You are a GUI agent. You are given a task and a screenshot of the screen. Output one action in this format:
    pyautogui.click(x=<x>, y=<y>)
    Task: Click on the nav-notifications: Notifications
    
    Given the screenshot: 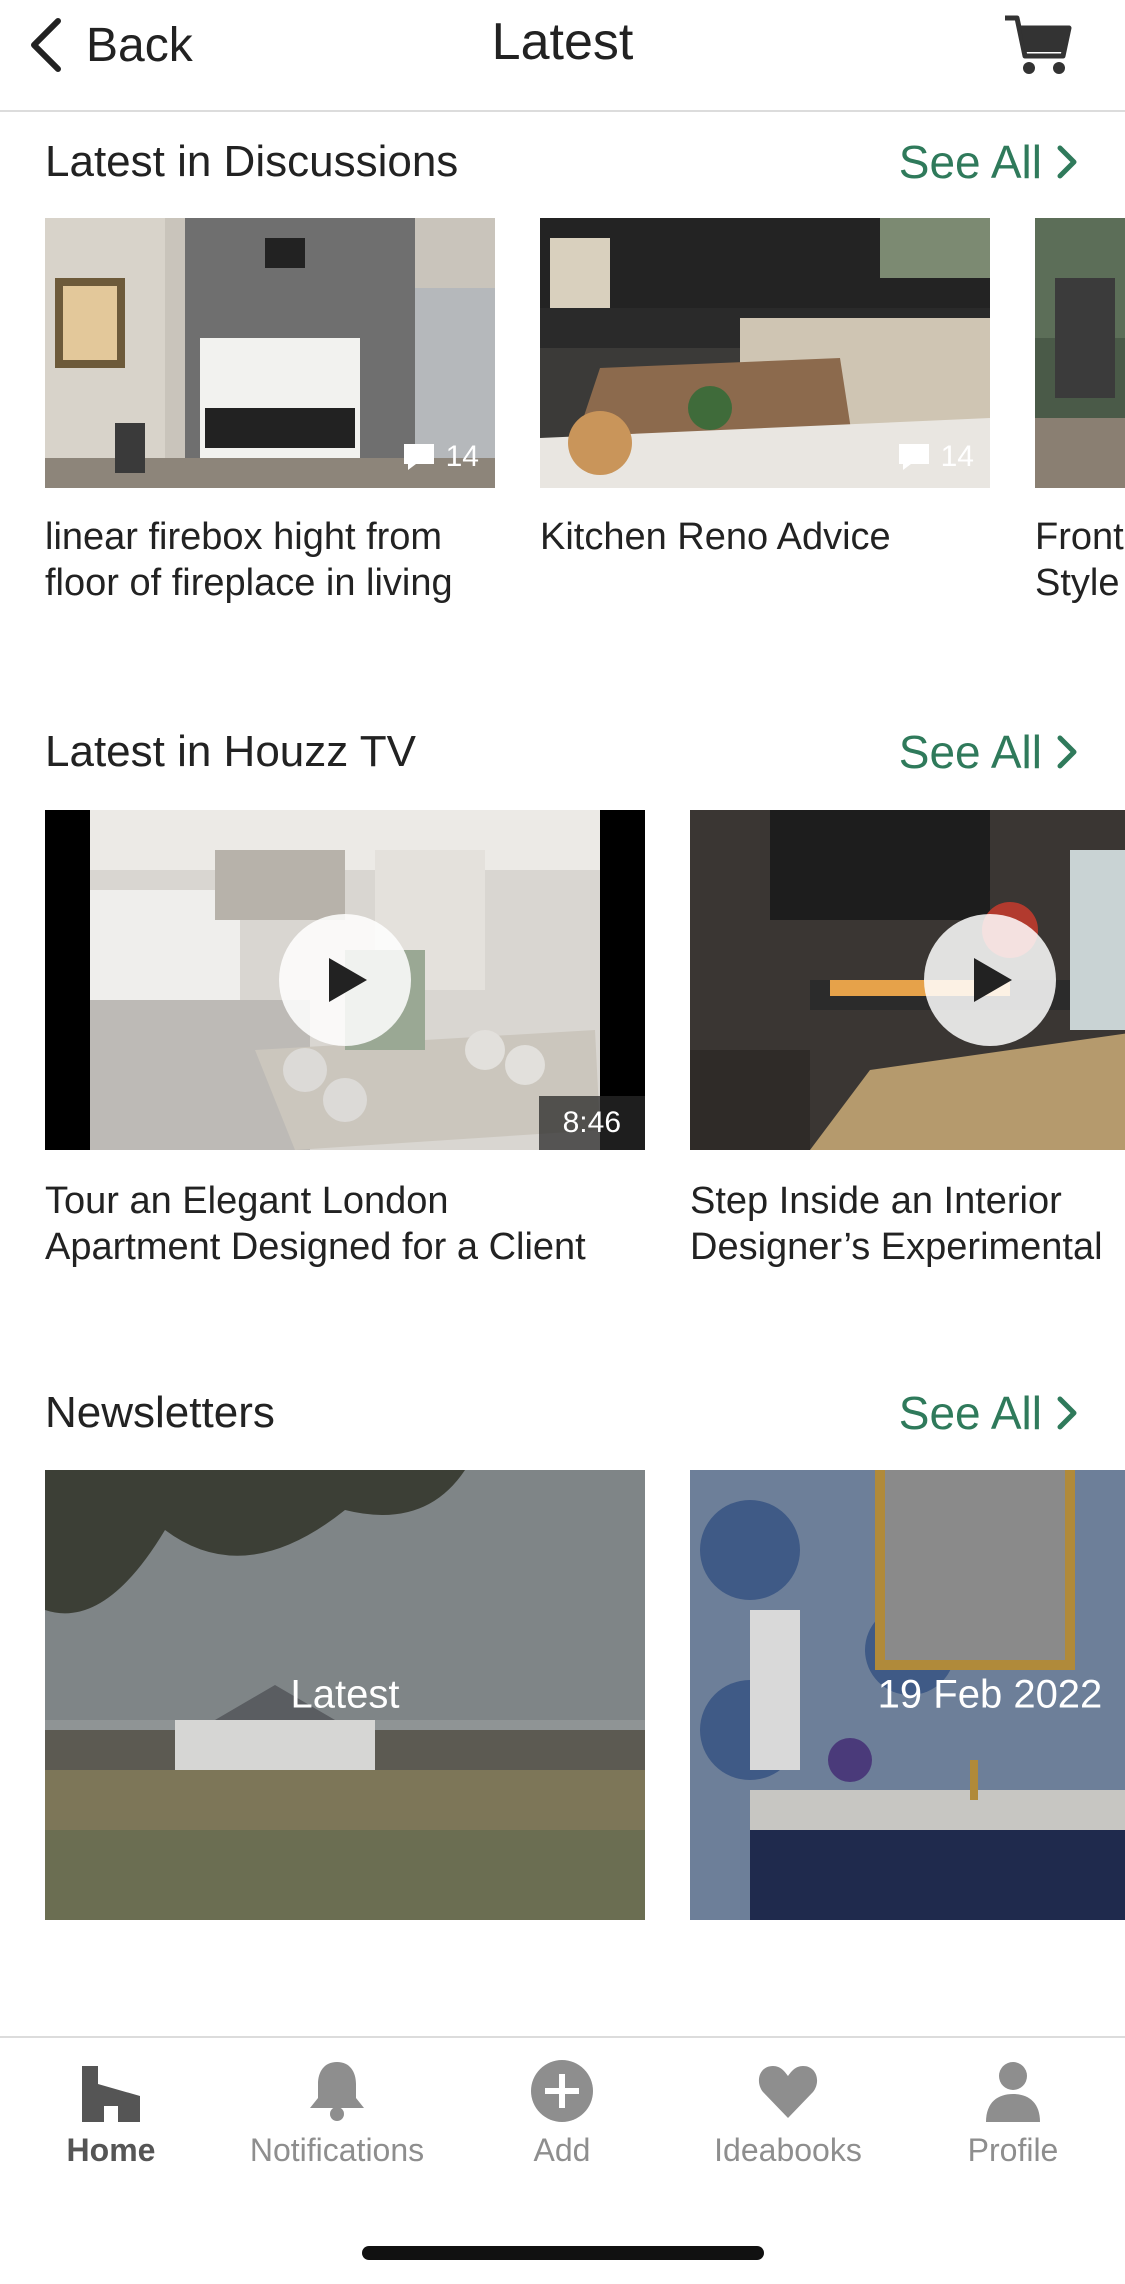 What is the action you would take?
    pyautogui.click(x=337, y=2113)
    